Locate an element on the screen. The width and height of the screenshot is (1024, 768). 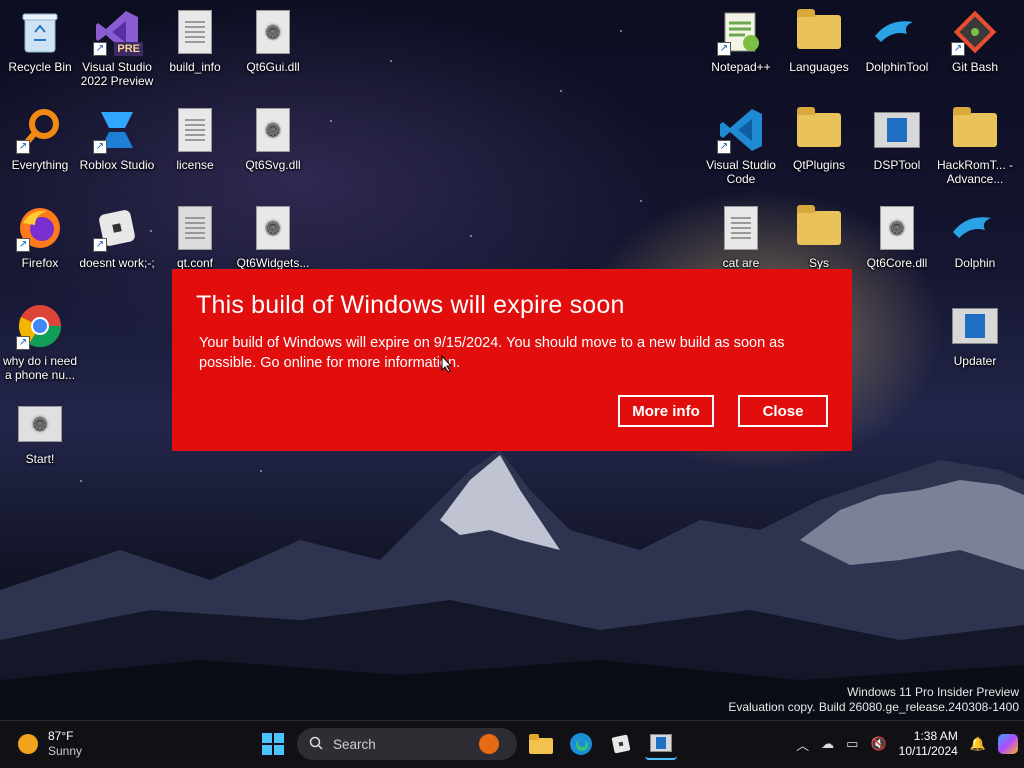
icon-label: cat are is located at coordinates (741, 263).